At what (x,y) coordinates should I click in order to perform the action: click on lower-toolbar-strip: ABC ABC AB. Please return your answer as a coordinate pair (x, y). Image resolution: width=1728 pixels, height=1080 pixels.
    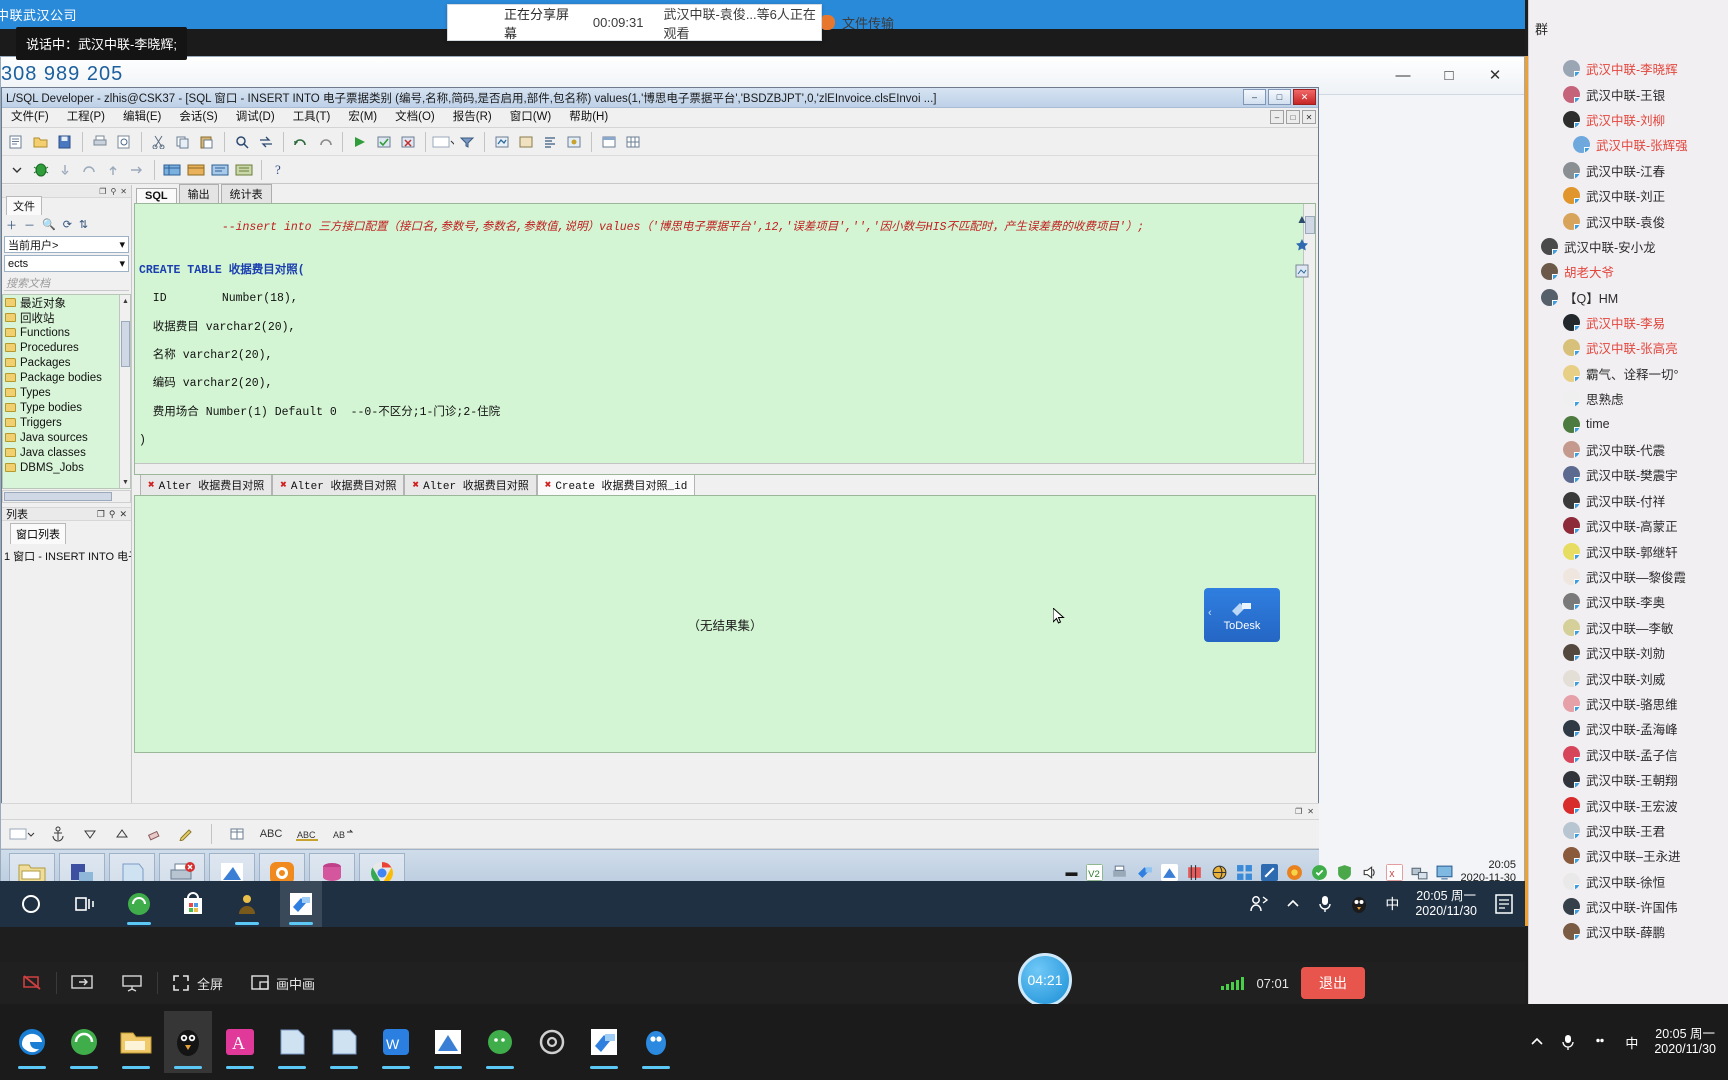
    Looking at the image, I should click on (660, 834).